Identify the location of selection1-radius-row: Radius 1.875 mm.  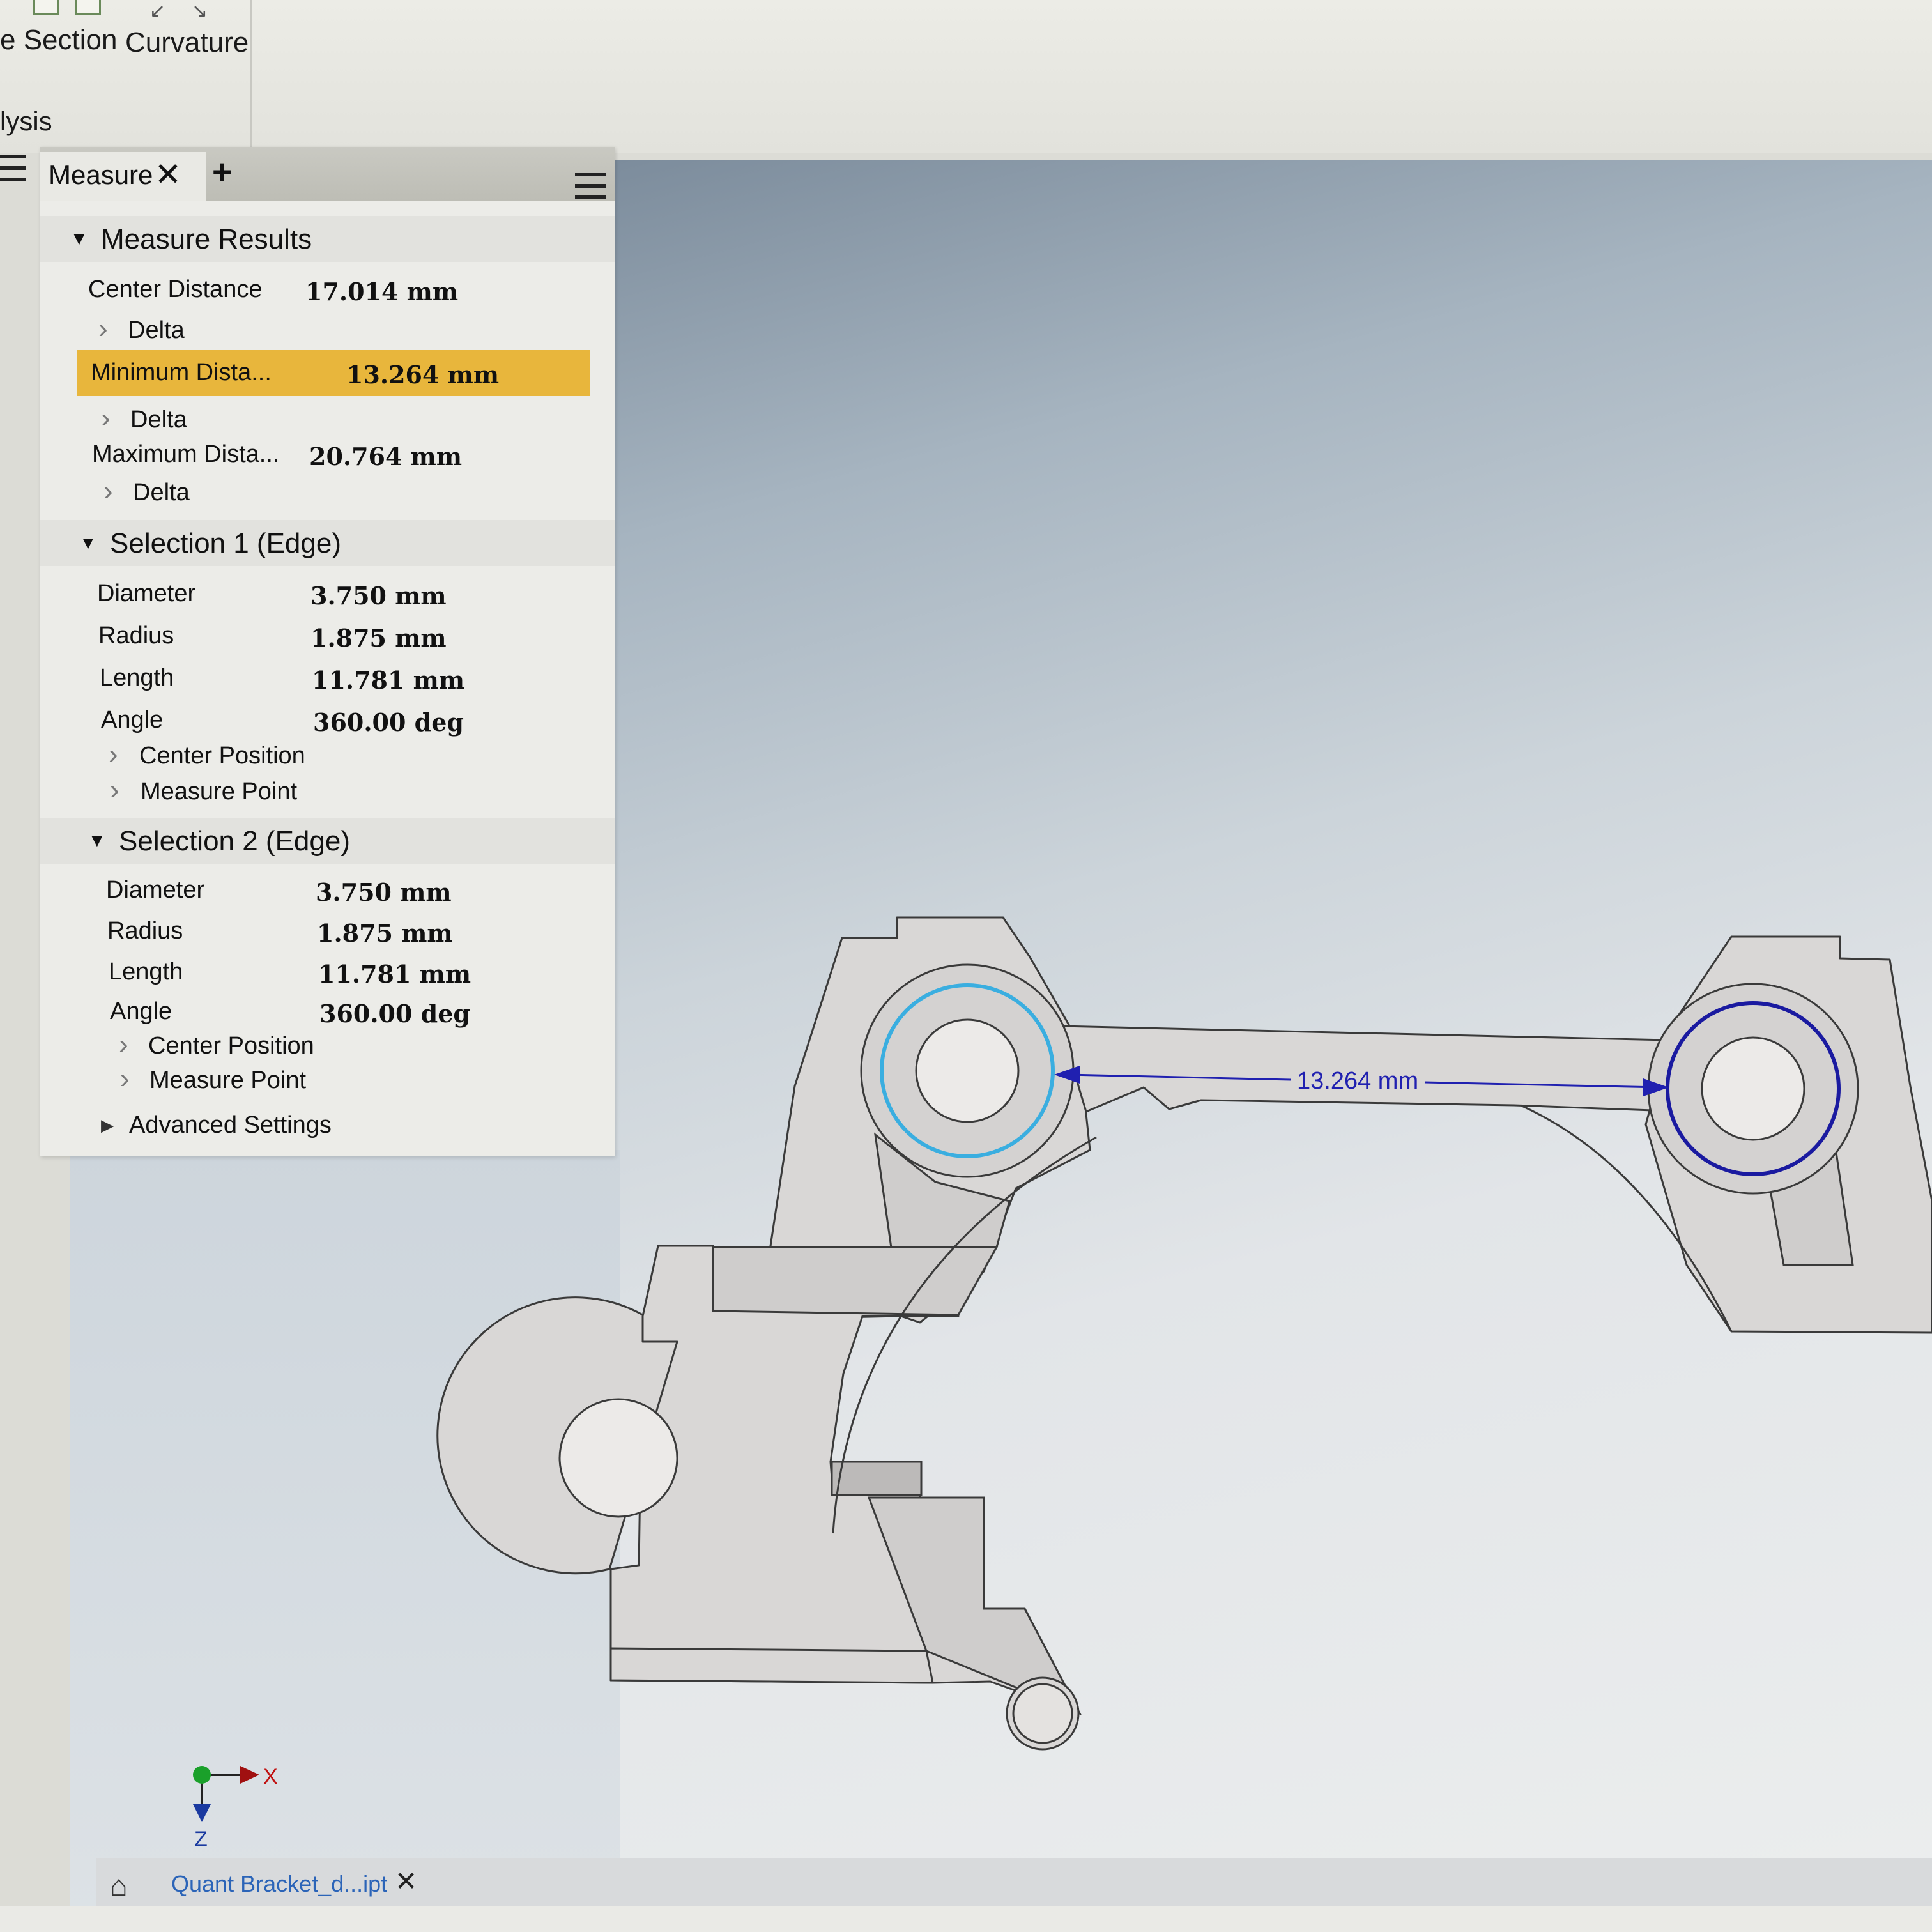
(327, 636).